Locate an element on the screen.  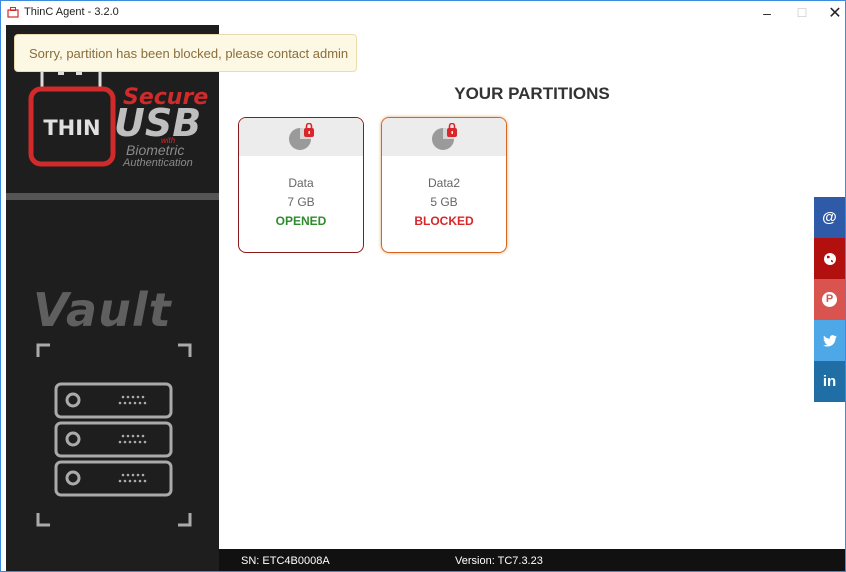
pinterest-icon: P is located at coordinates (829, 299).